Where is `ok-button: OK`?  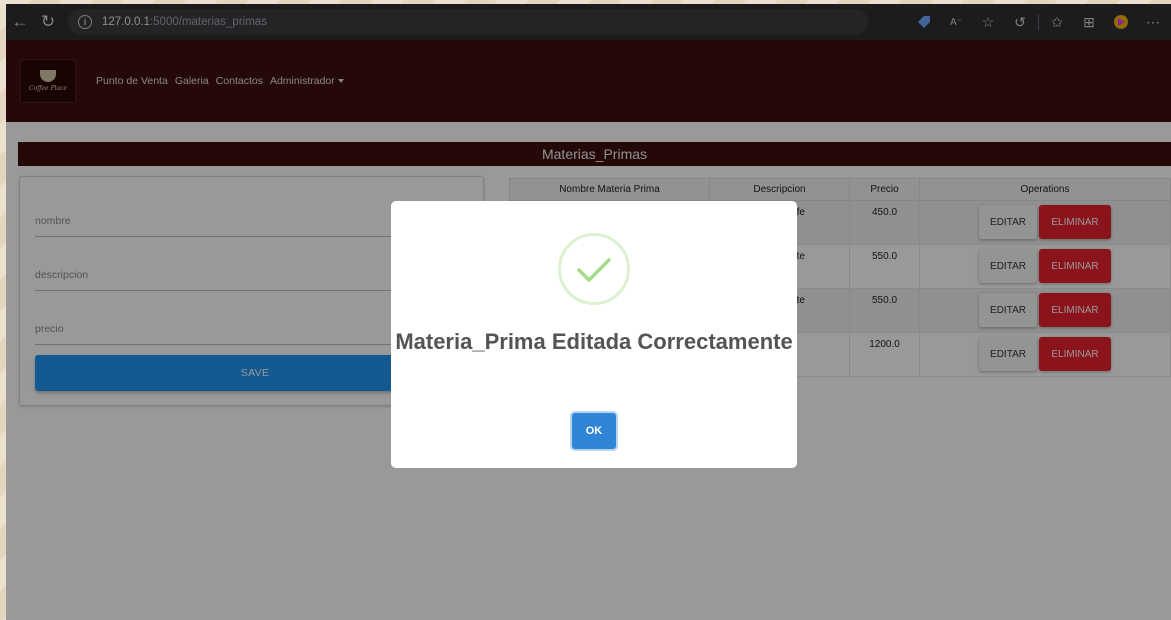
ok-button: OK is located at coordinates (594, 431).